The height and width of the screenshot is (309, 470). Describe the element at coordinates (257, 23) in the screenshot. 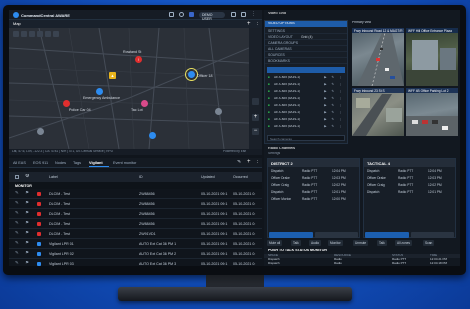

I see `map-menu-icon: ⋮` at that location.